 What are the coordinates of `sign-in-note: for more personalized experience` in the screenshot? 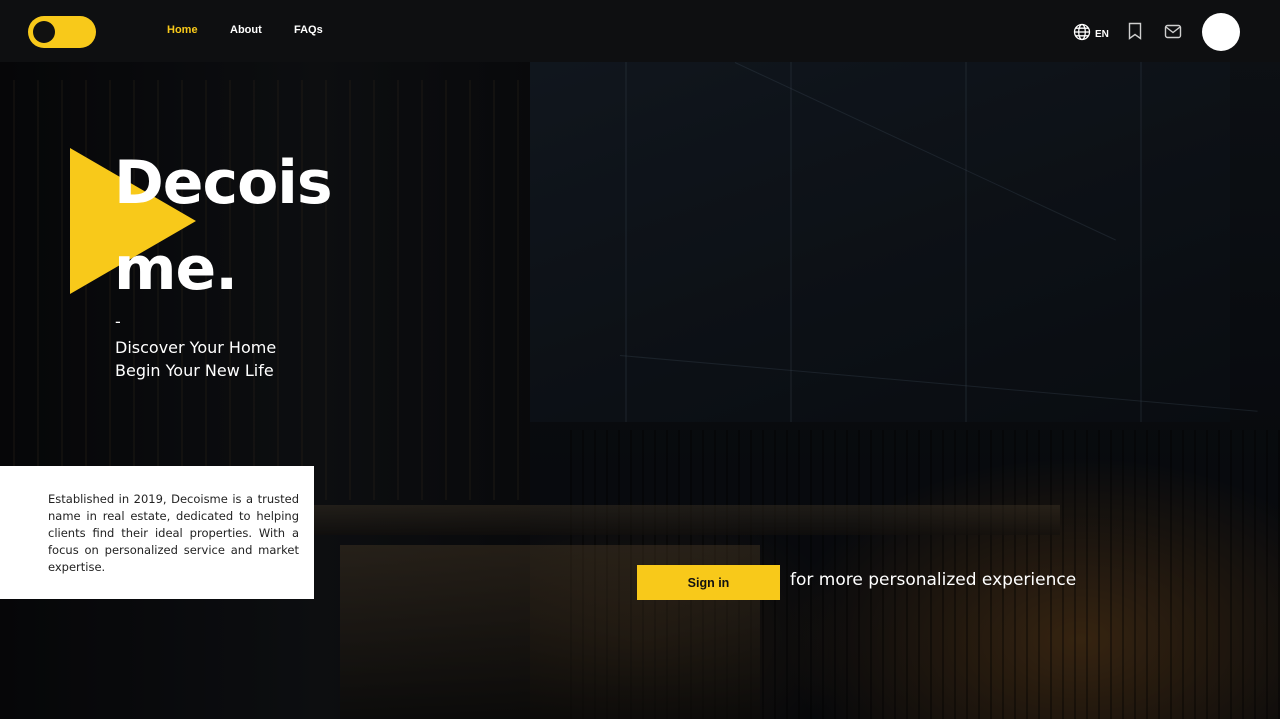 It's located at (933, 580).